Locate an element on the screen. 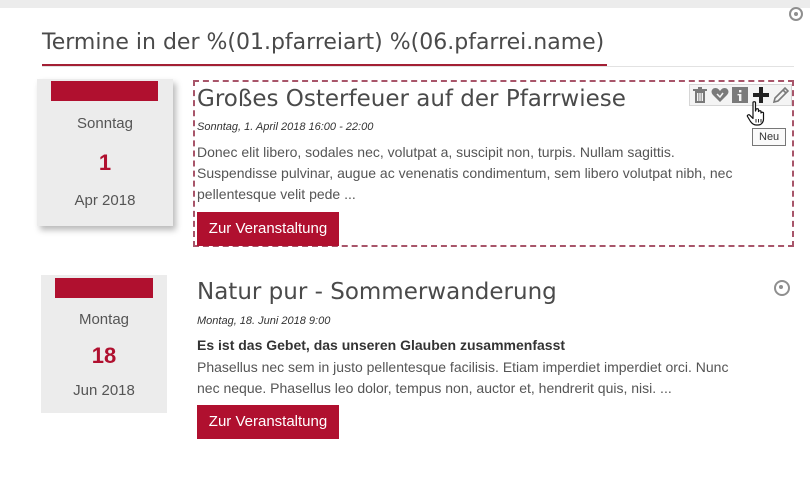 This screenshot has height=477, width=810. top-bar is located at coordinates (405, 4).